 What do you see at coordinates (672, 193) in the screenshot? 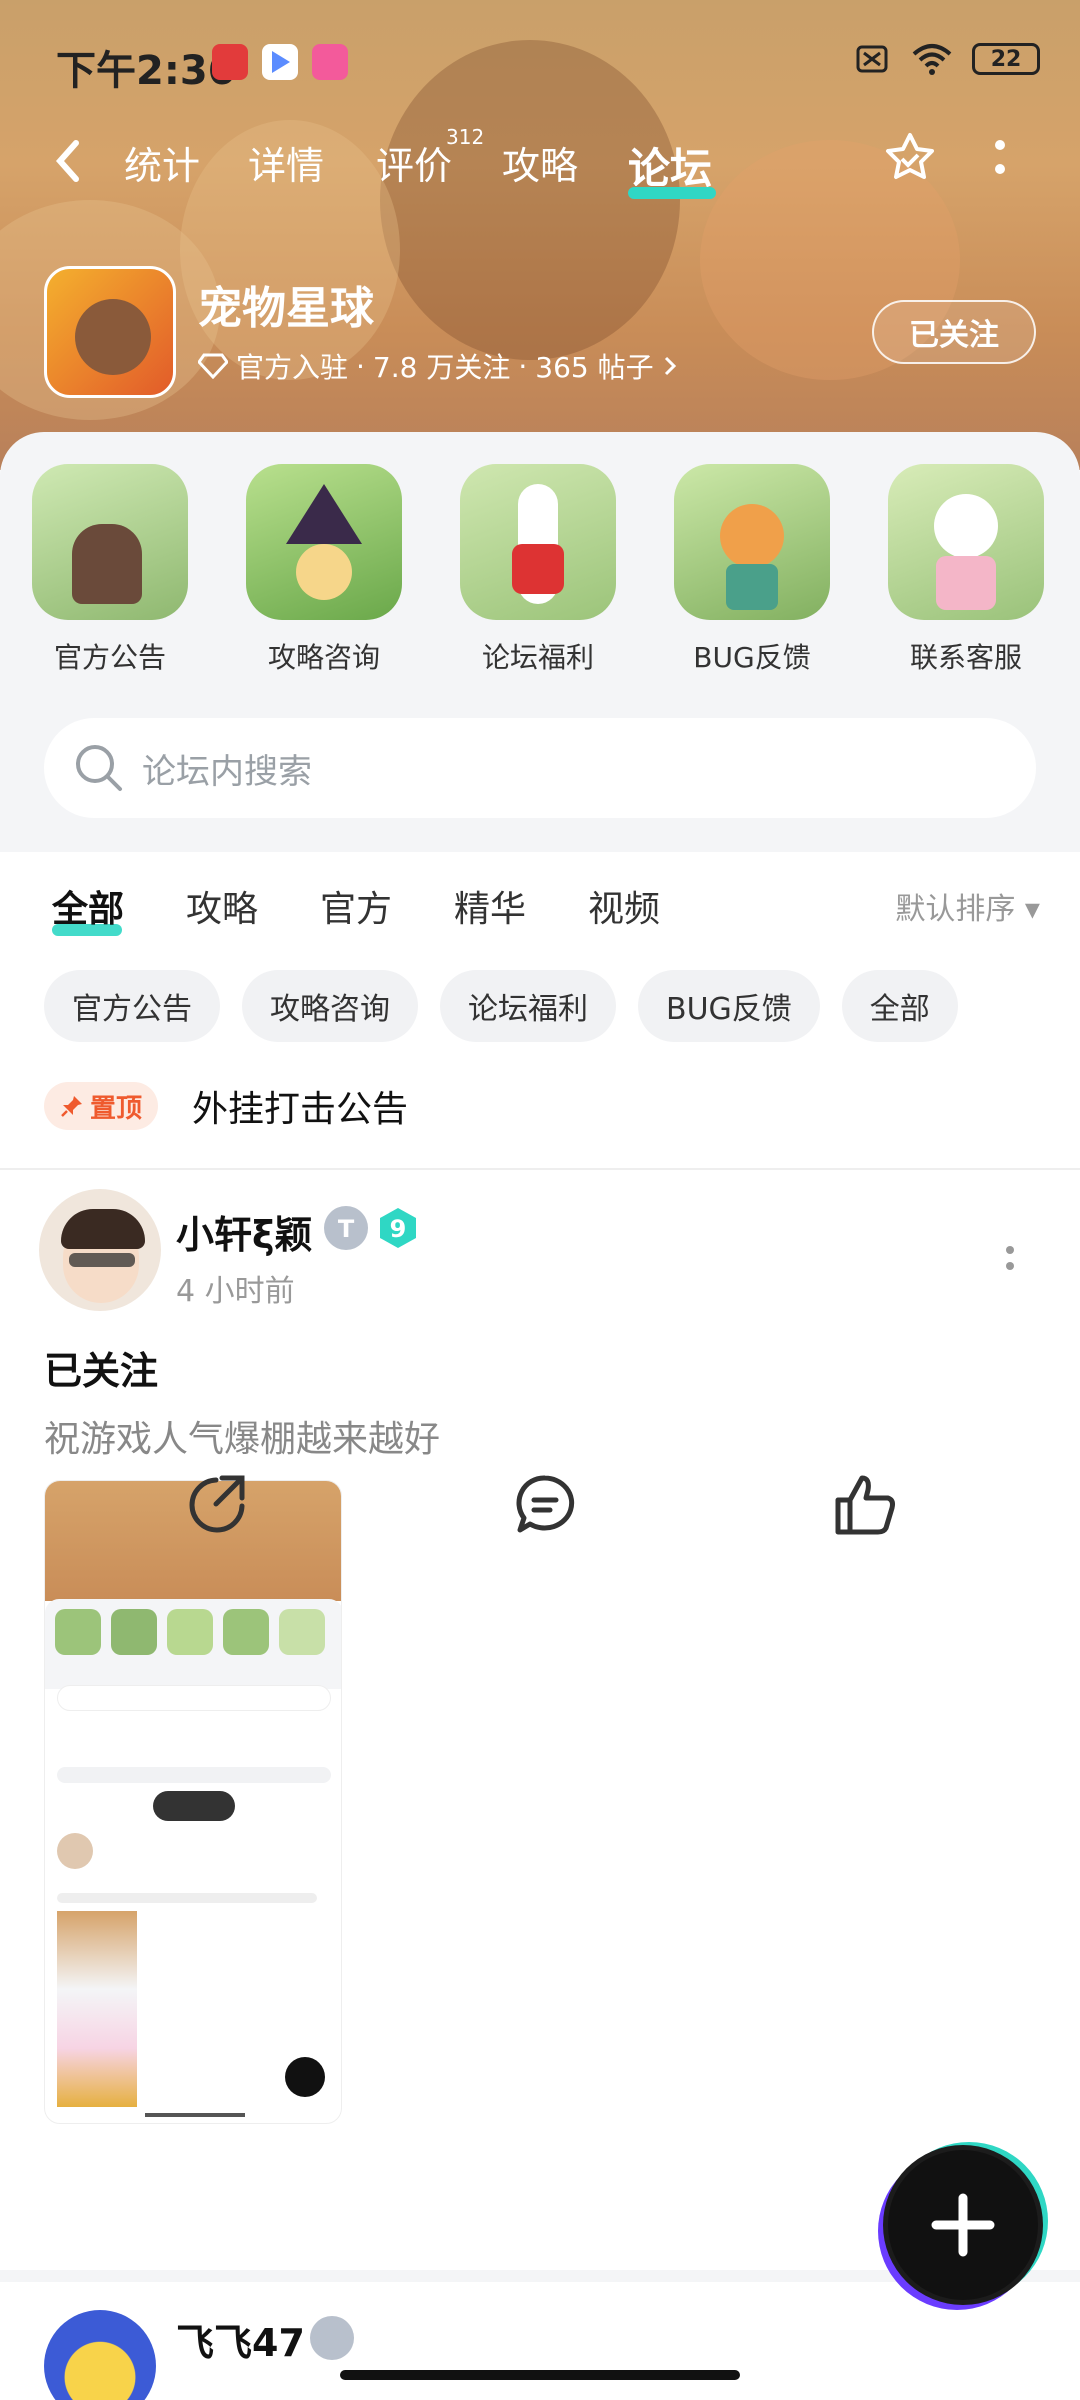
I see `active-tab-indicator` at bounding box center [672, 193].